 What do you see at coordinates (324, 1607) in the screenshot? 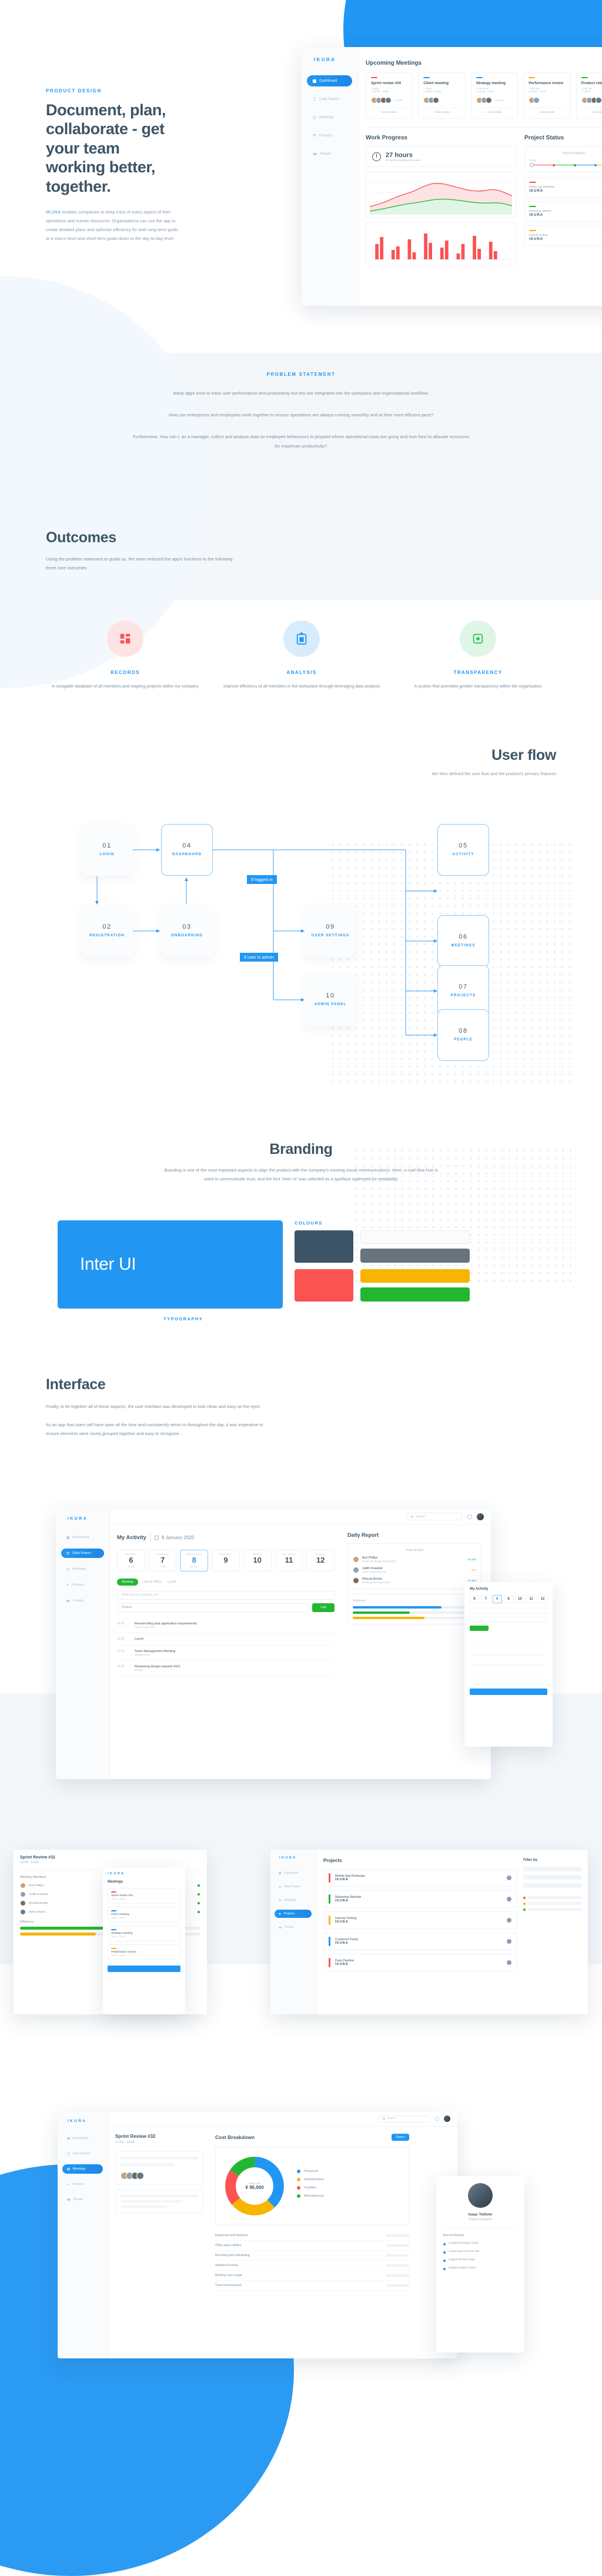
I see `log-button: Log` at bounding box center [324, 1607].